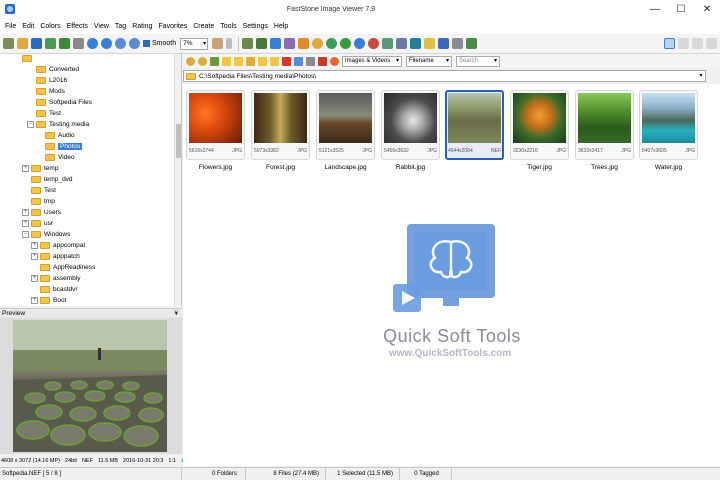  I want to click on fit-window-icon, so click(134, 43).